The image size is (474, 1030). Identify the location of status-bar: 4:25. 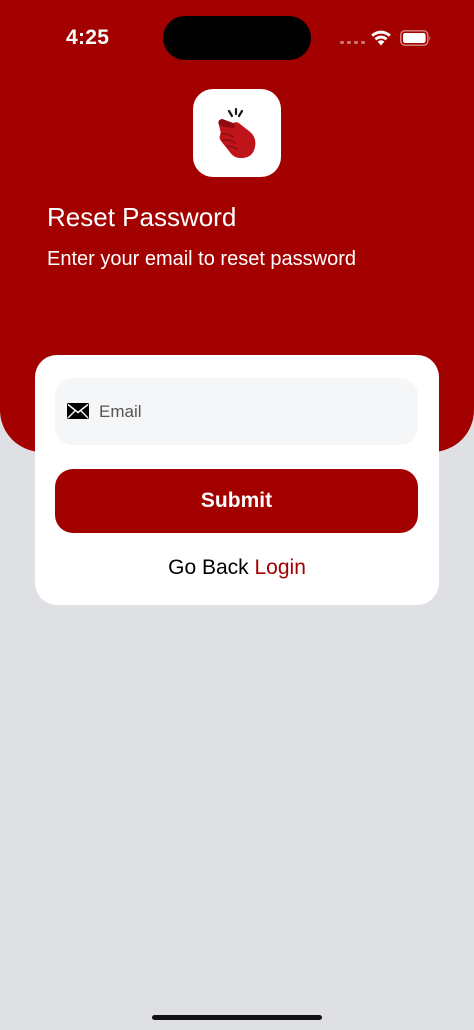
(237, 35).